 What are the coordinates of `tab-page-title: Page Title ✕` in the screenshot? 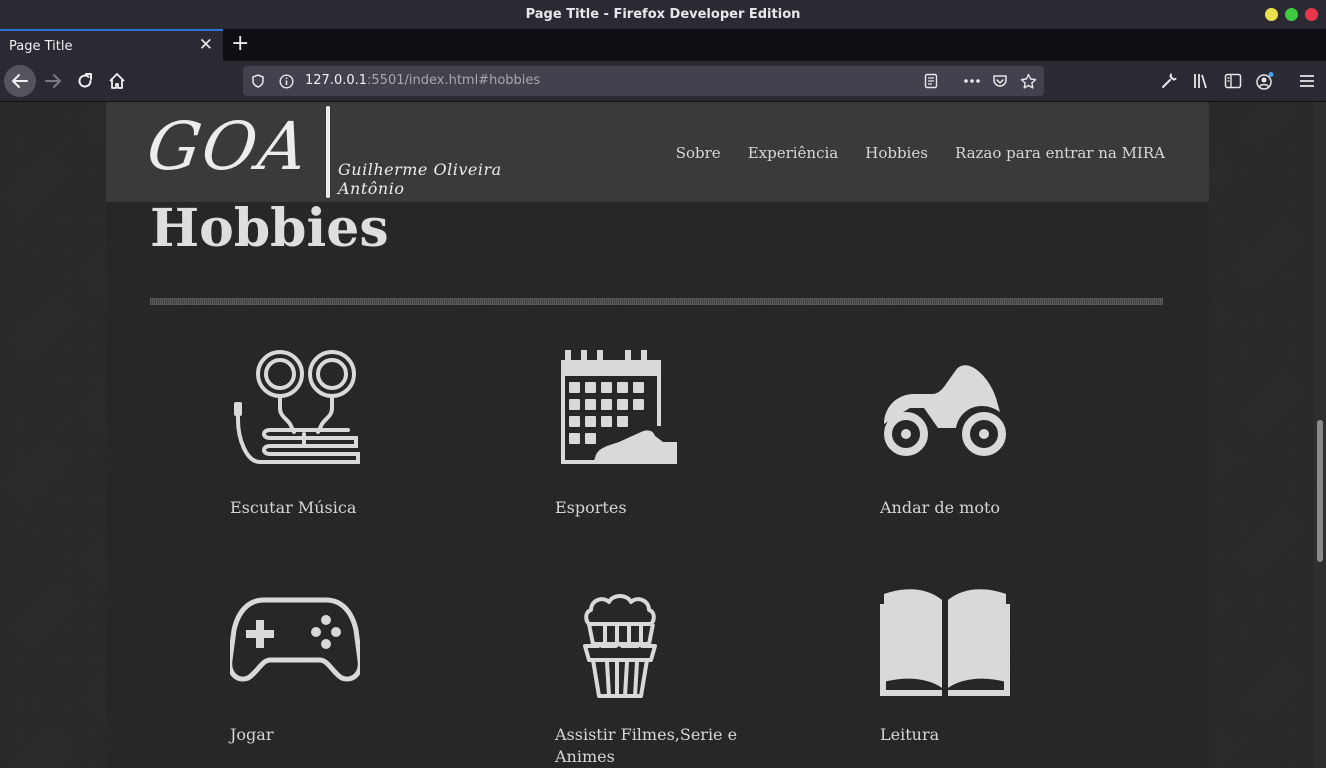 It's located at (111, 45).